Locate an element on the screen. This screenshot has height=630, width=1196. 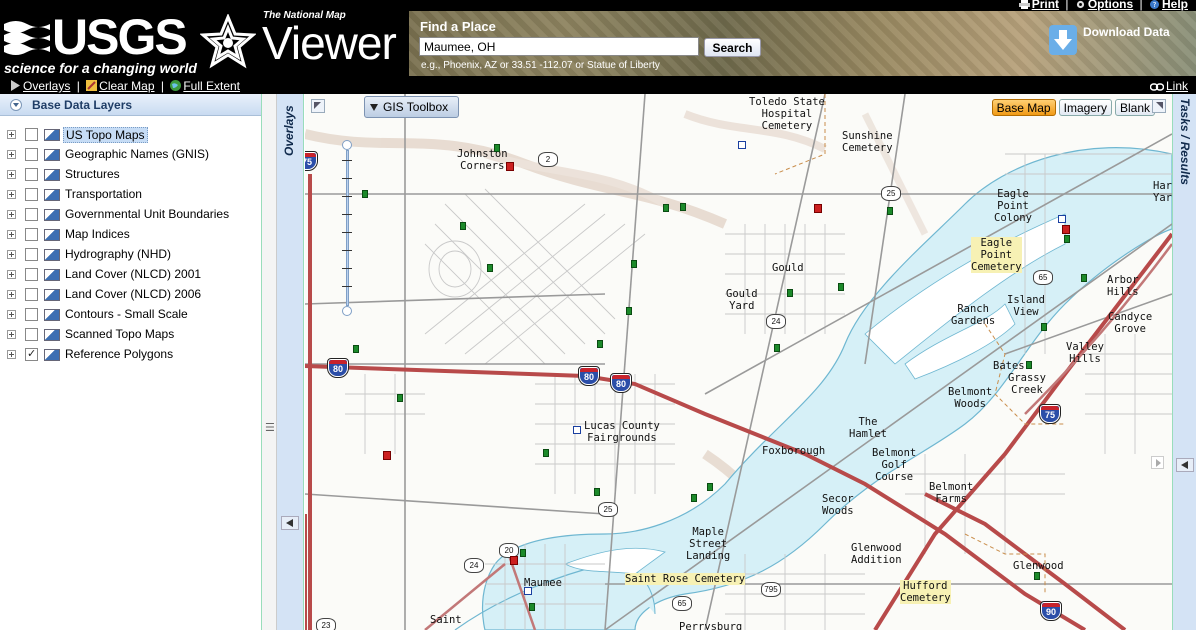
layer-row: Map Indices is located at coordinates (130, 235).